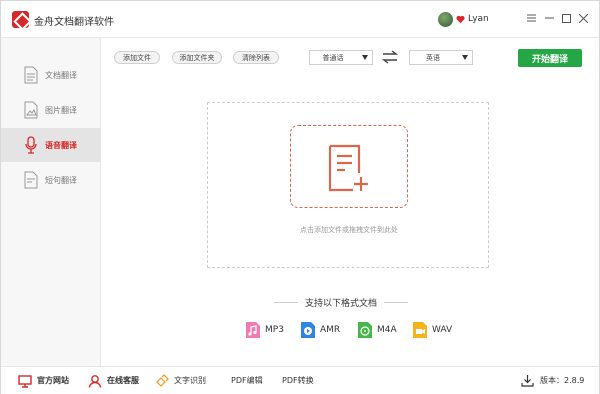  What do you see at coordinates (61, 75) in the screenshot?
I see `sidebar-item-label: 文档翻译` at bounding box center [61, 75].